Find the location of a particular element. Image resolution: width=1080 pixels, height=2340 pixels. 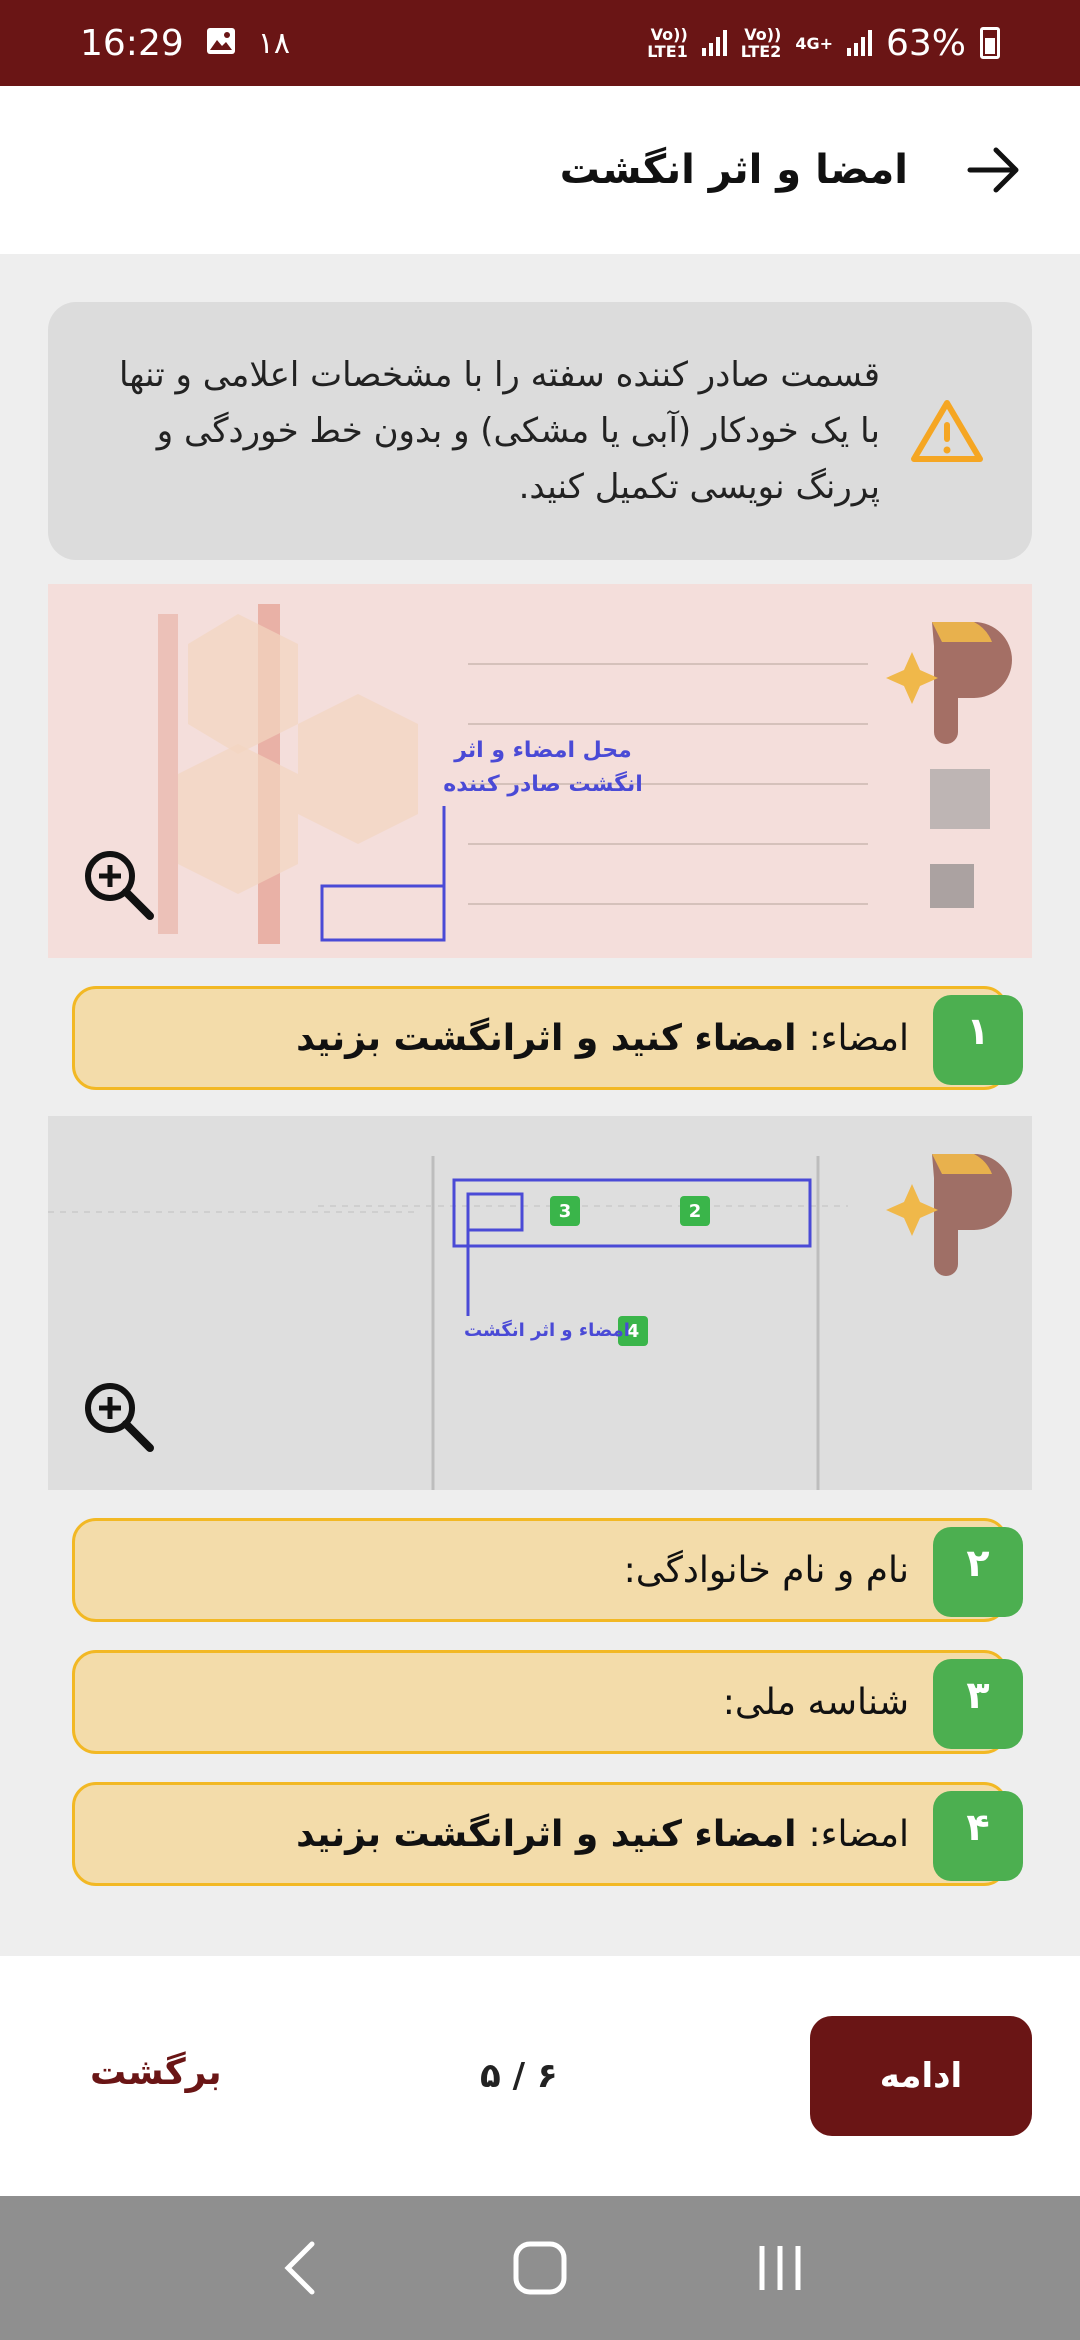

bottom-action-bar: ادامه ۶ / ۵ برگشت is located at coordinates (540, 2076).